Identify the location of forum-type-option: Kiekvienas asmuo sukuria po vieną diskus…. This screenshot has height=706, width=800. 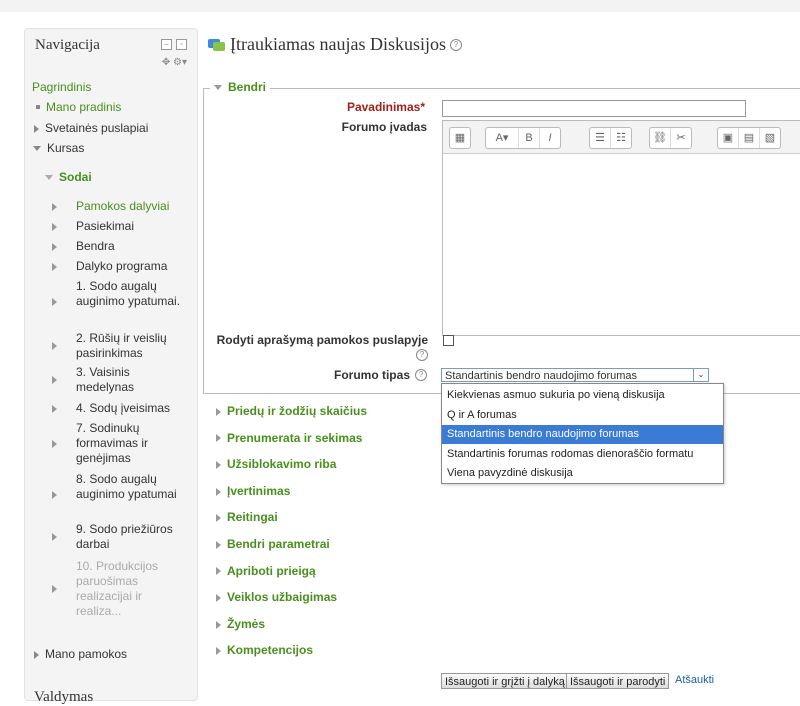
(582, 395).